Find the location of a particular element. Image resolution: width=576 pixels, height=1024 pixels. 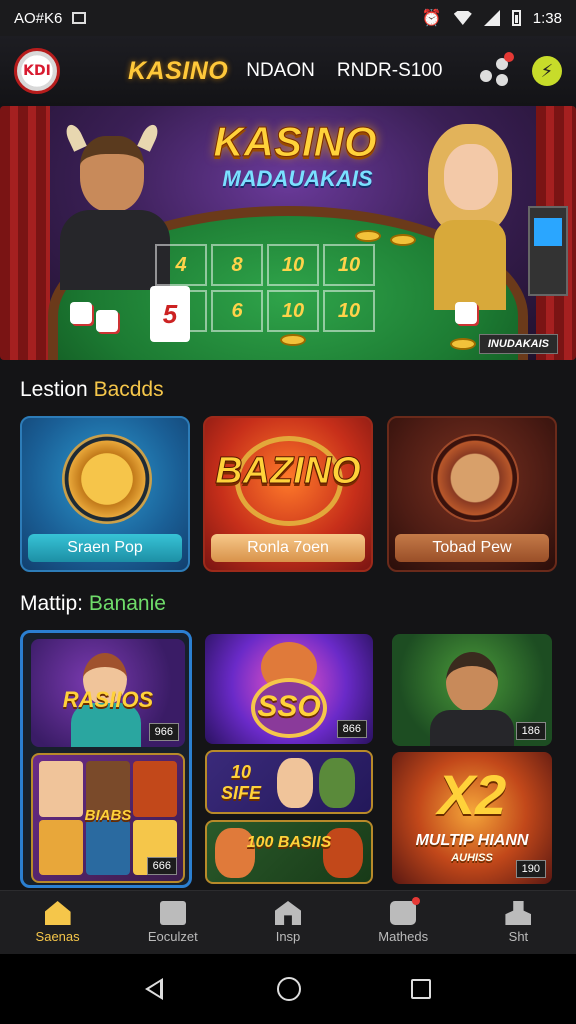

nav-item-profile: Sht is located at coordinates (518, 922).